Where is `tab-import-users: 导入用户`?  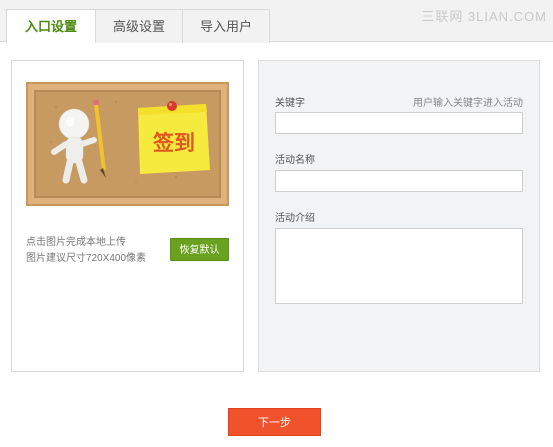
tab-import-users: 导入用户 is located at coordinates (226, 26).